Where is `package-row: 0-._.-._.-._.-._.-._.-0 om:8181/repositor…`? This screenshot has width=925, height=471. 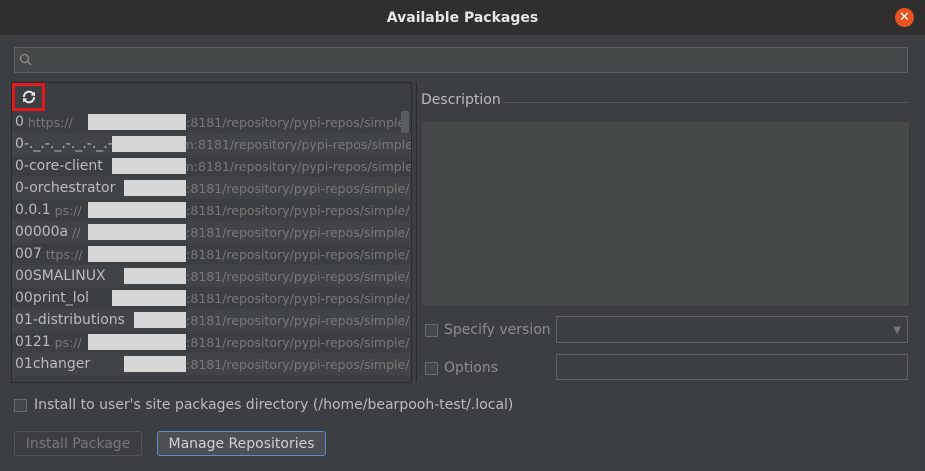
package-row: 0-._.-._.-._.-._.-._.-0 om:8181/repositor… is located at coordinates (211, 144).